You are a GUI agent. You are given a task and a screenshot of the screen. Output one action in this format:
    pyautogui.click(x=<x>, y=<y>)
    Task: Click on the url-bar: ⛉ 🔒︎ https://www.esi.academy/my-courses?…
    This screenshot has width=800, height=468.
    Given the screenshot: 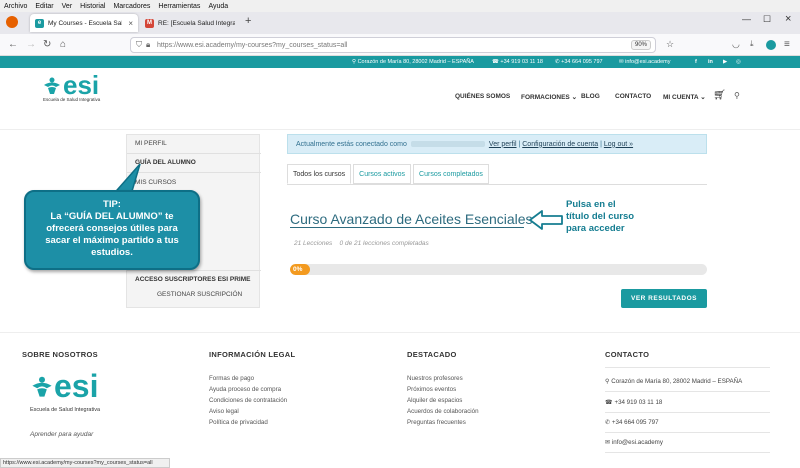 What is the action you would take?
    pyautogui.click(x=393, y=45)
    